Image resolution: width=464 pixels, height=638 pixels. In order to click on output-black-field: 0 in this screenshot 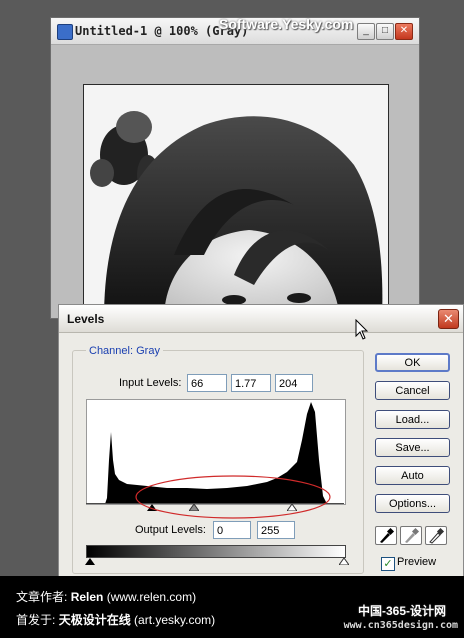, I will do `click(232, 530)`.